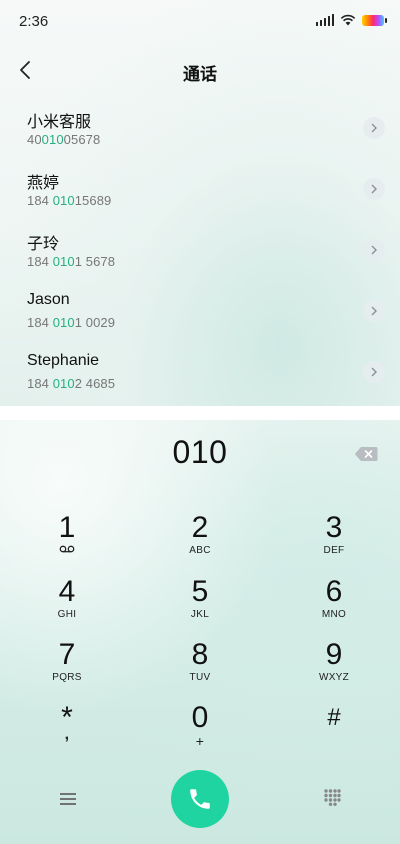 The image size is (400, 844). I want to click on backspace-button, so click(366, 454).